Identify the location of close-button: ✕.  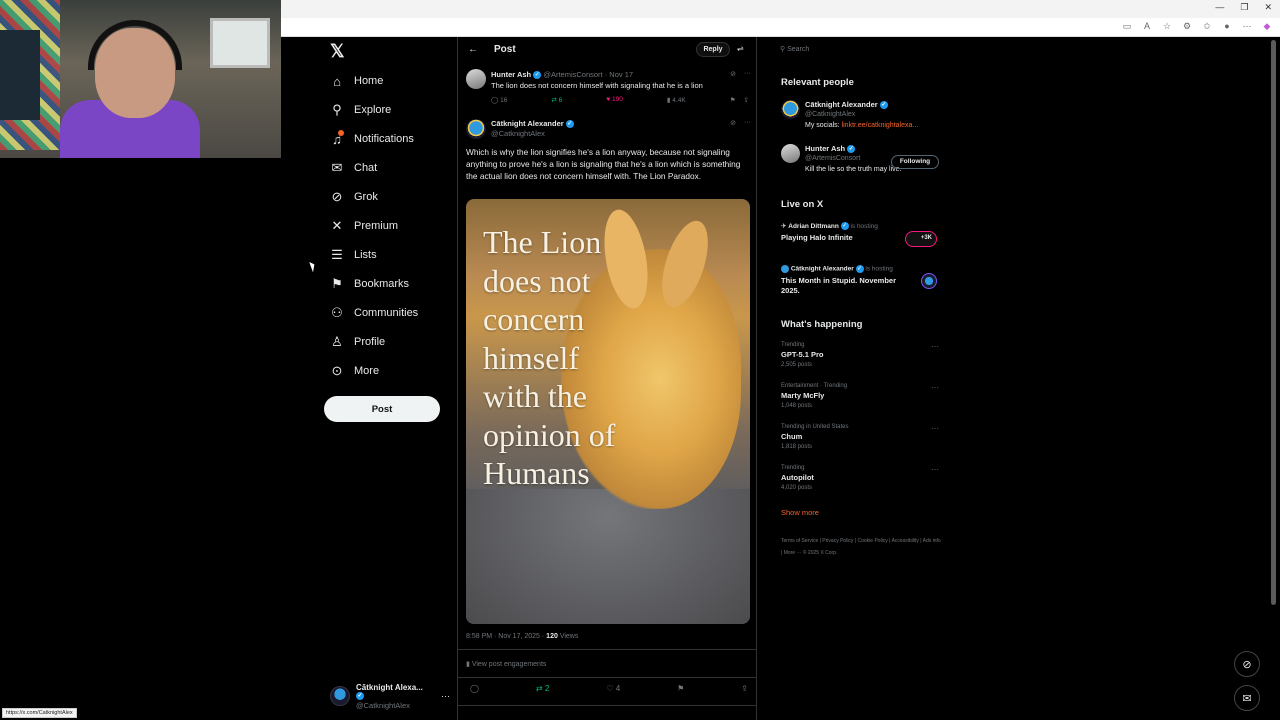
(1268, 7).